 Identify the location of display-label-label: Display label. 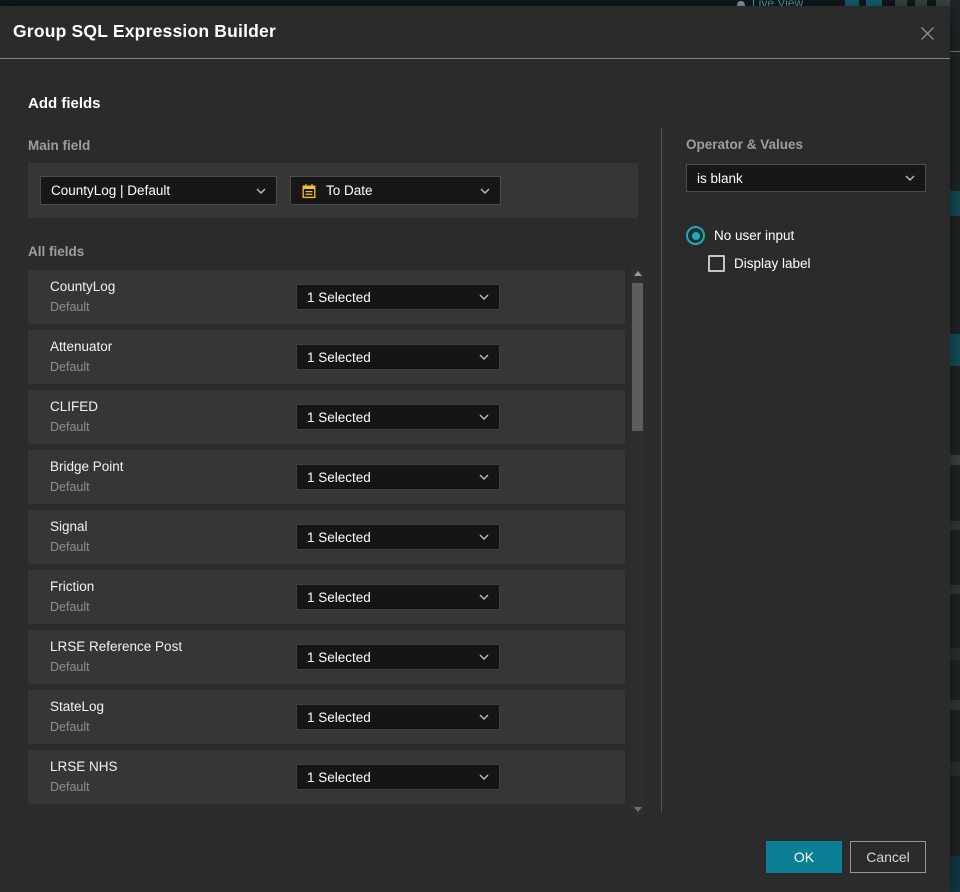
(772, 263).